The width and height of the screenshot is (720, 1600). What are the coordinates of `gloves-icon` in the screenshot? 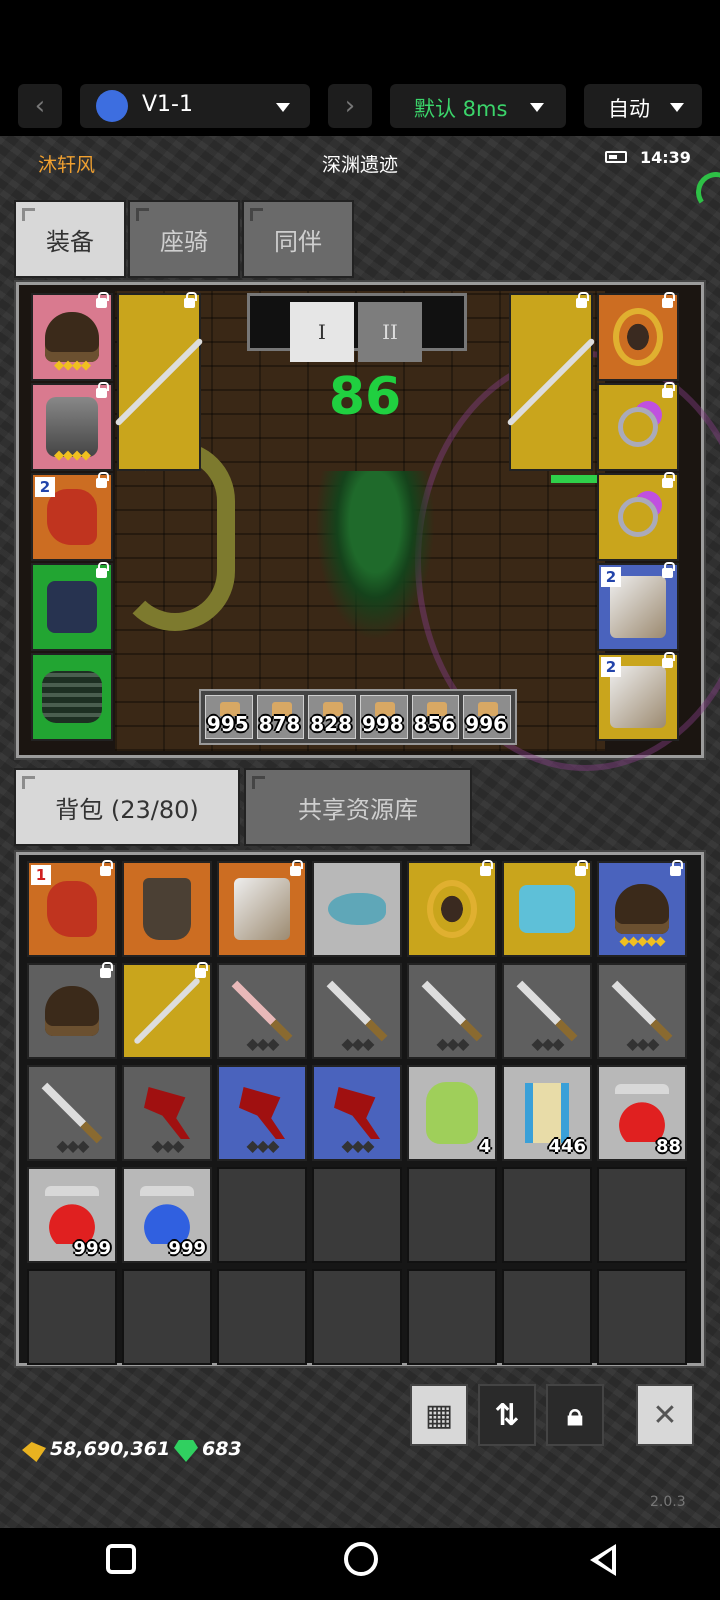 It's located at (72, 517).